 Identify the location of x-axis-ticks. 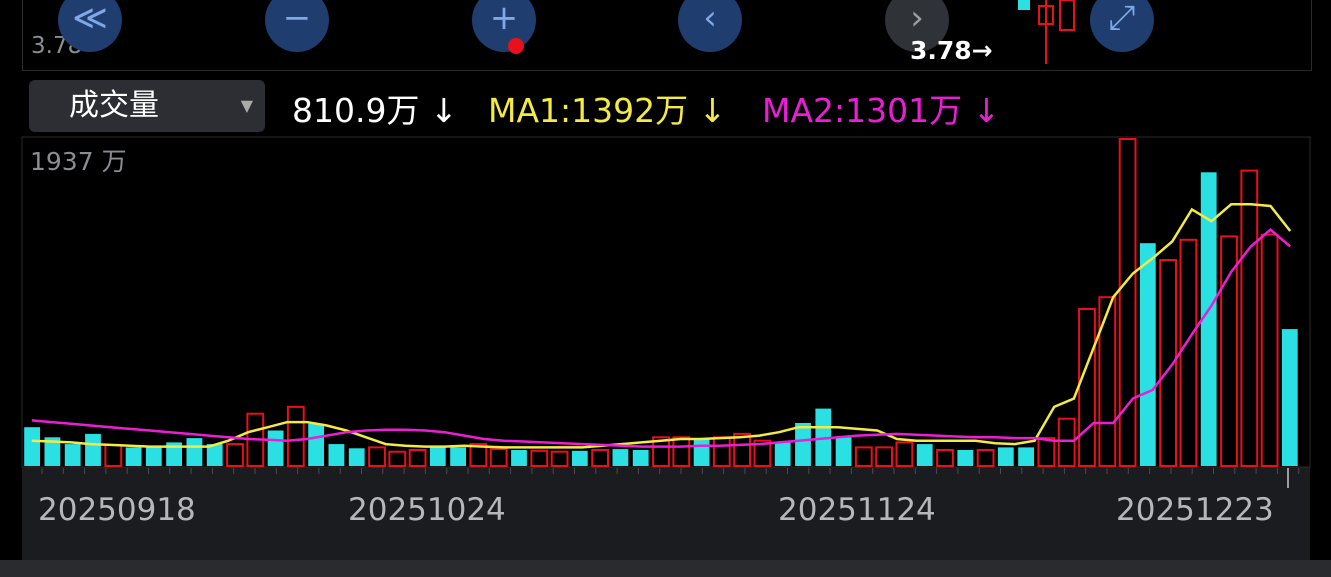
(670, 478).